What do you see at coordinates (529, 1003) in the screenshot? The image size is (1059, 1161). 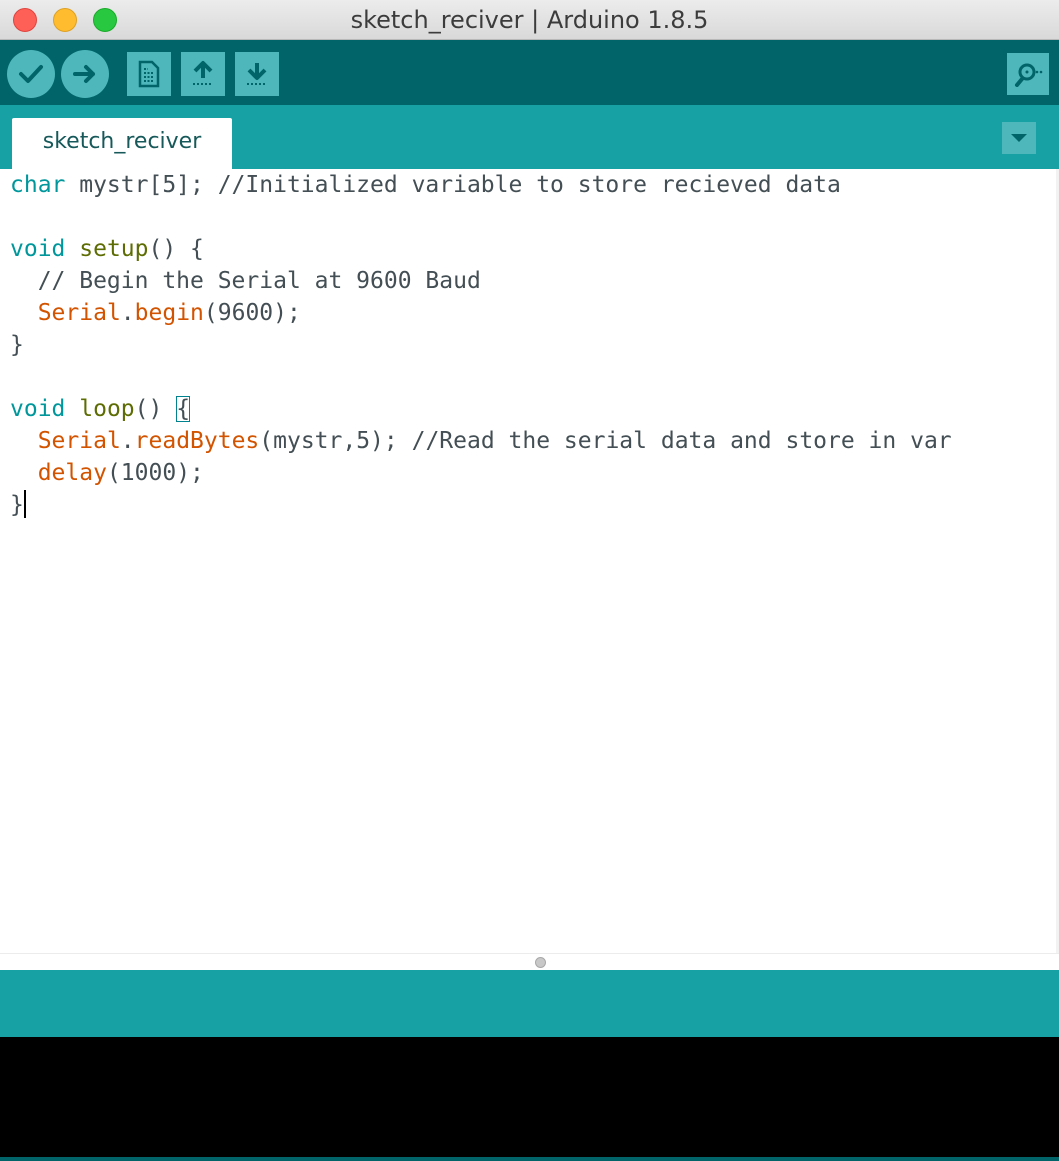 I see `status-bar` at bounding box center [529, 1003].